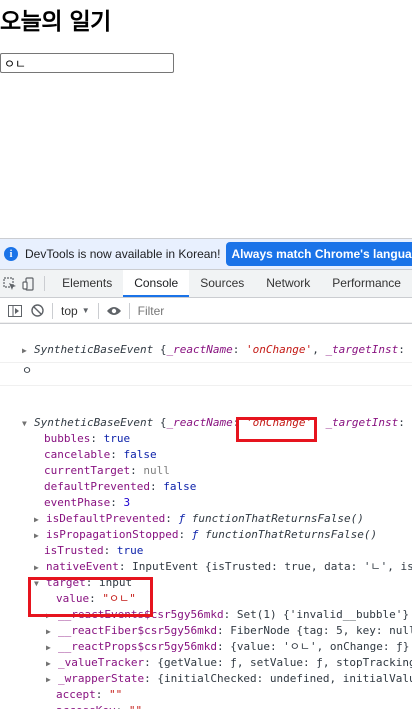 The width and height of the screenshot is (412, 709). What do you see at coordinates (85, 310) in the screenshot?
I see `chevron-down-icon: ▼` at bounding box center [85, 310].